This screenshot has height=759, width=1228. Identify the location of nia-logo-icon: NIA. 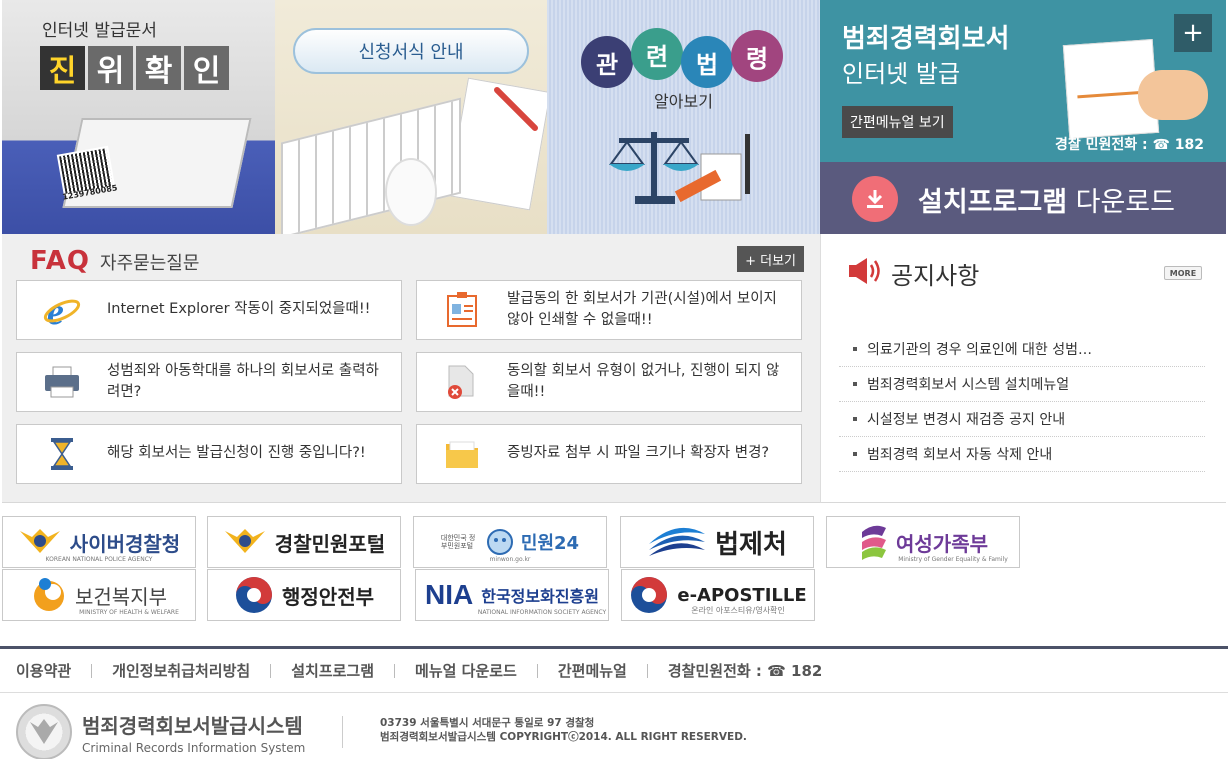
(449, 594).